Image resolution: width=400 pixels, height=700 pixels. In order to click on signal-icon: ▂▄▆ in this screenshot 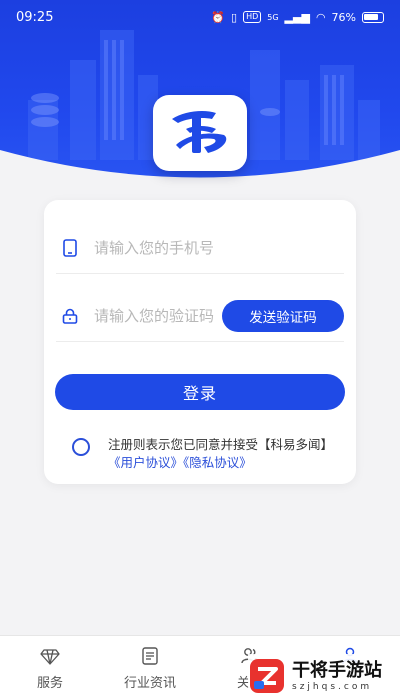, I will do `click(297, 17)`.